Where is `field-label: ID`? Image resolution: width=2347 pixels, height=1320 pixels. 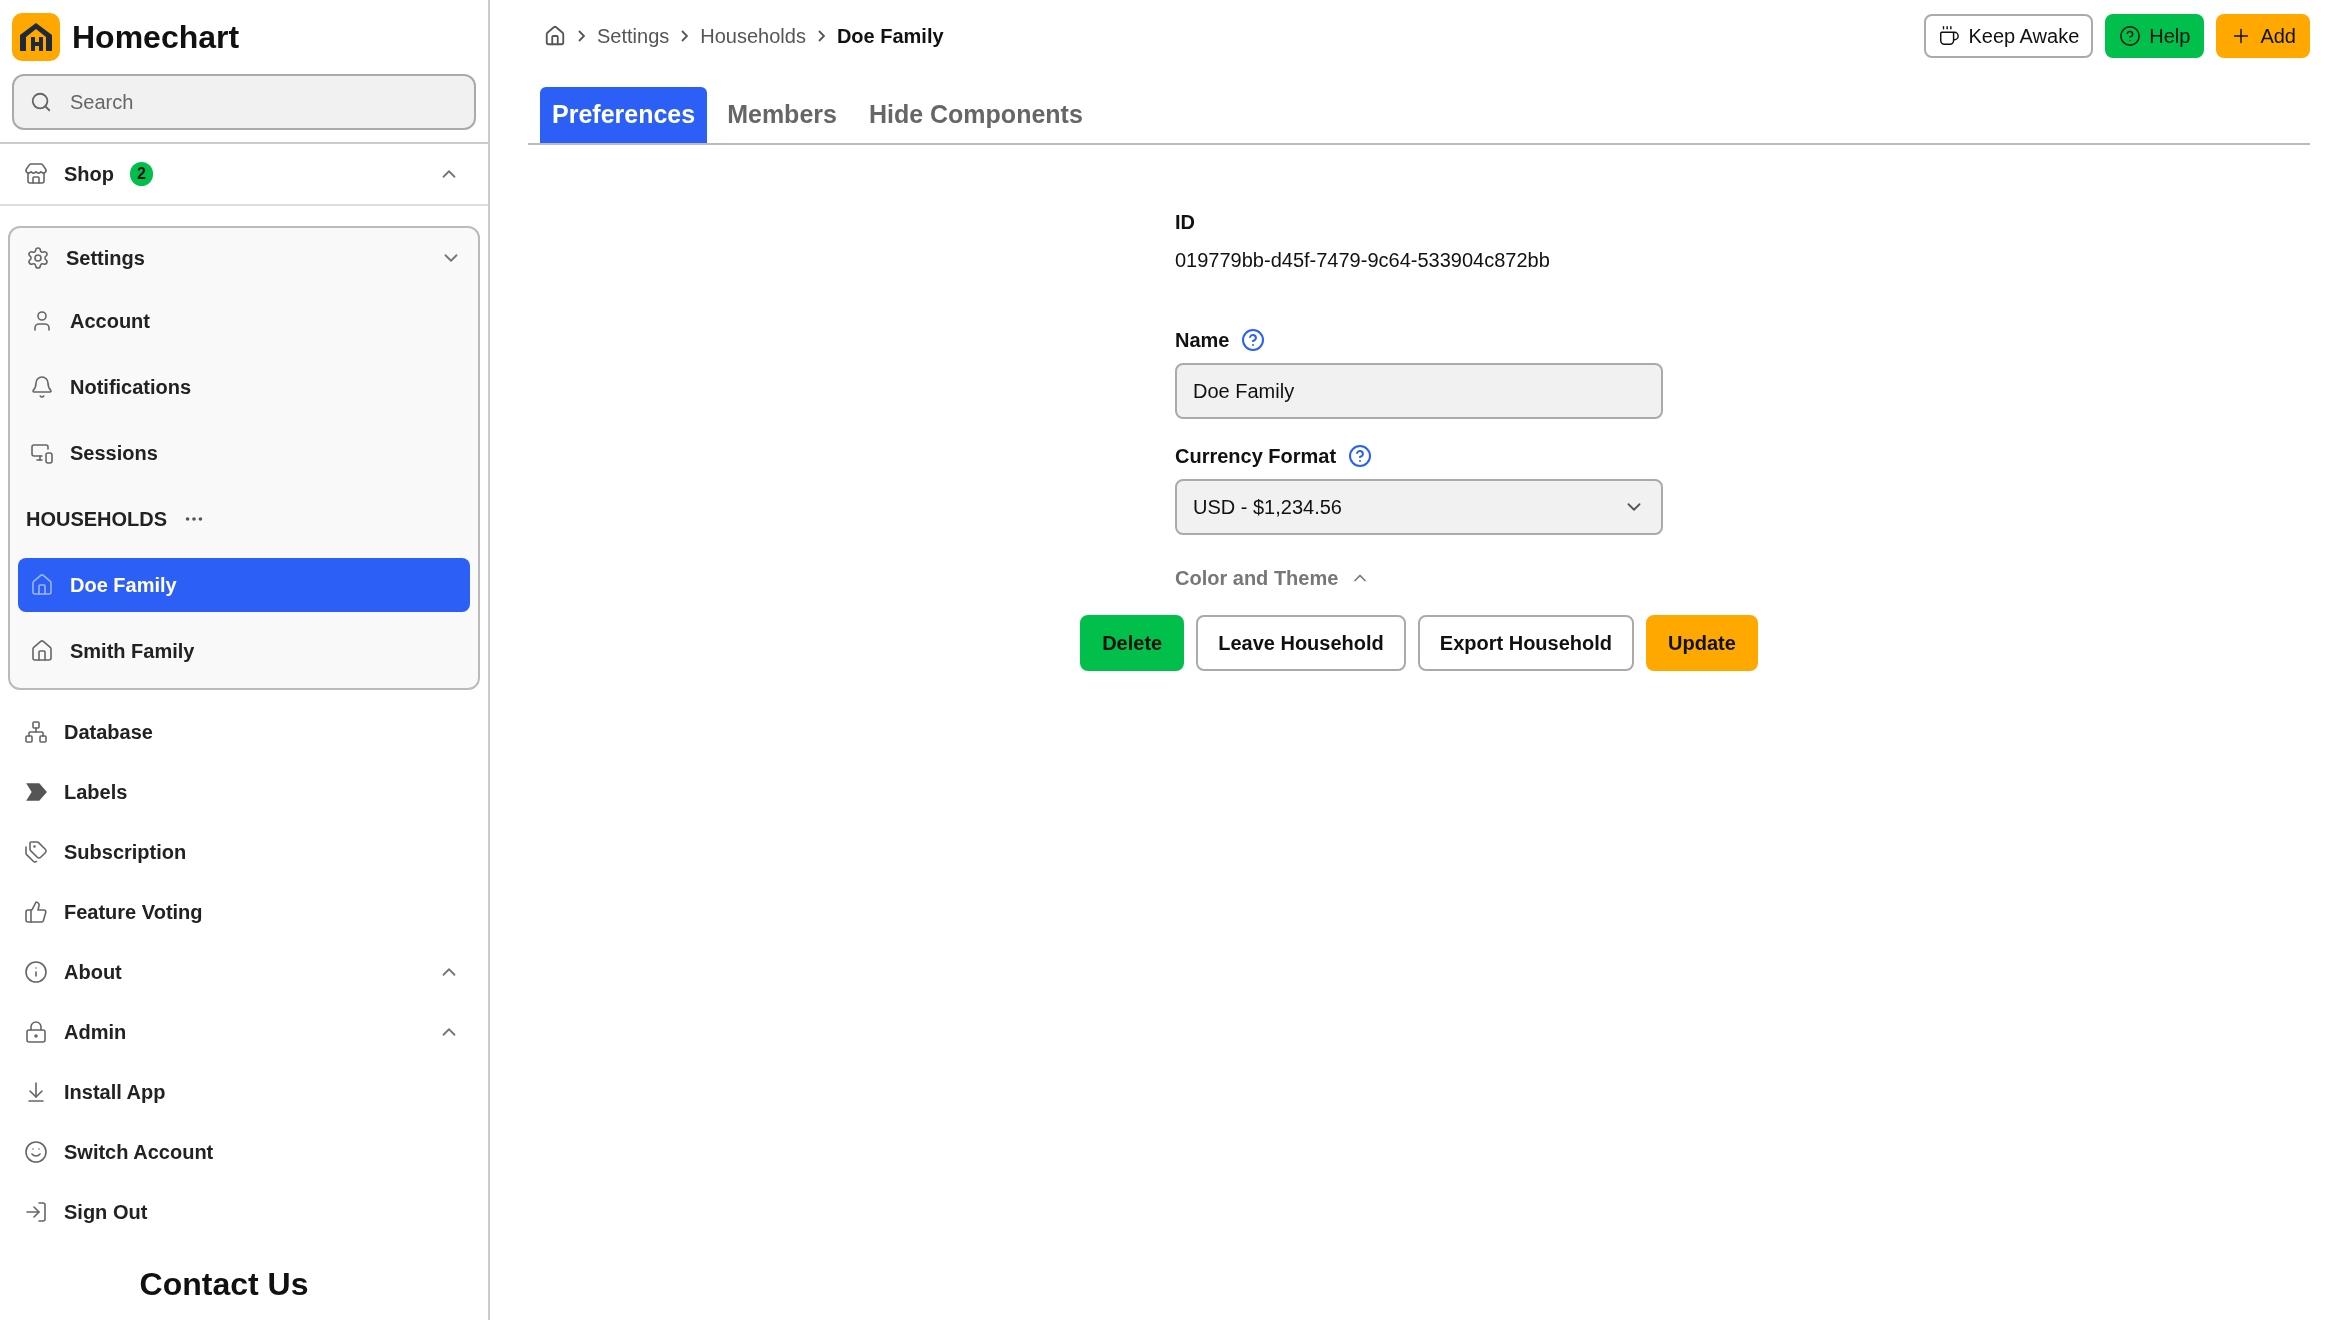
field-label: ID is located at coordinates (1185, 222).